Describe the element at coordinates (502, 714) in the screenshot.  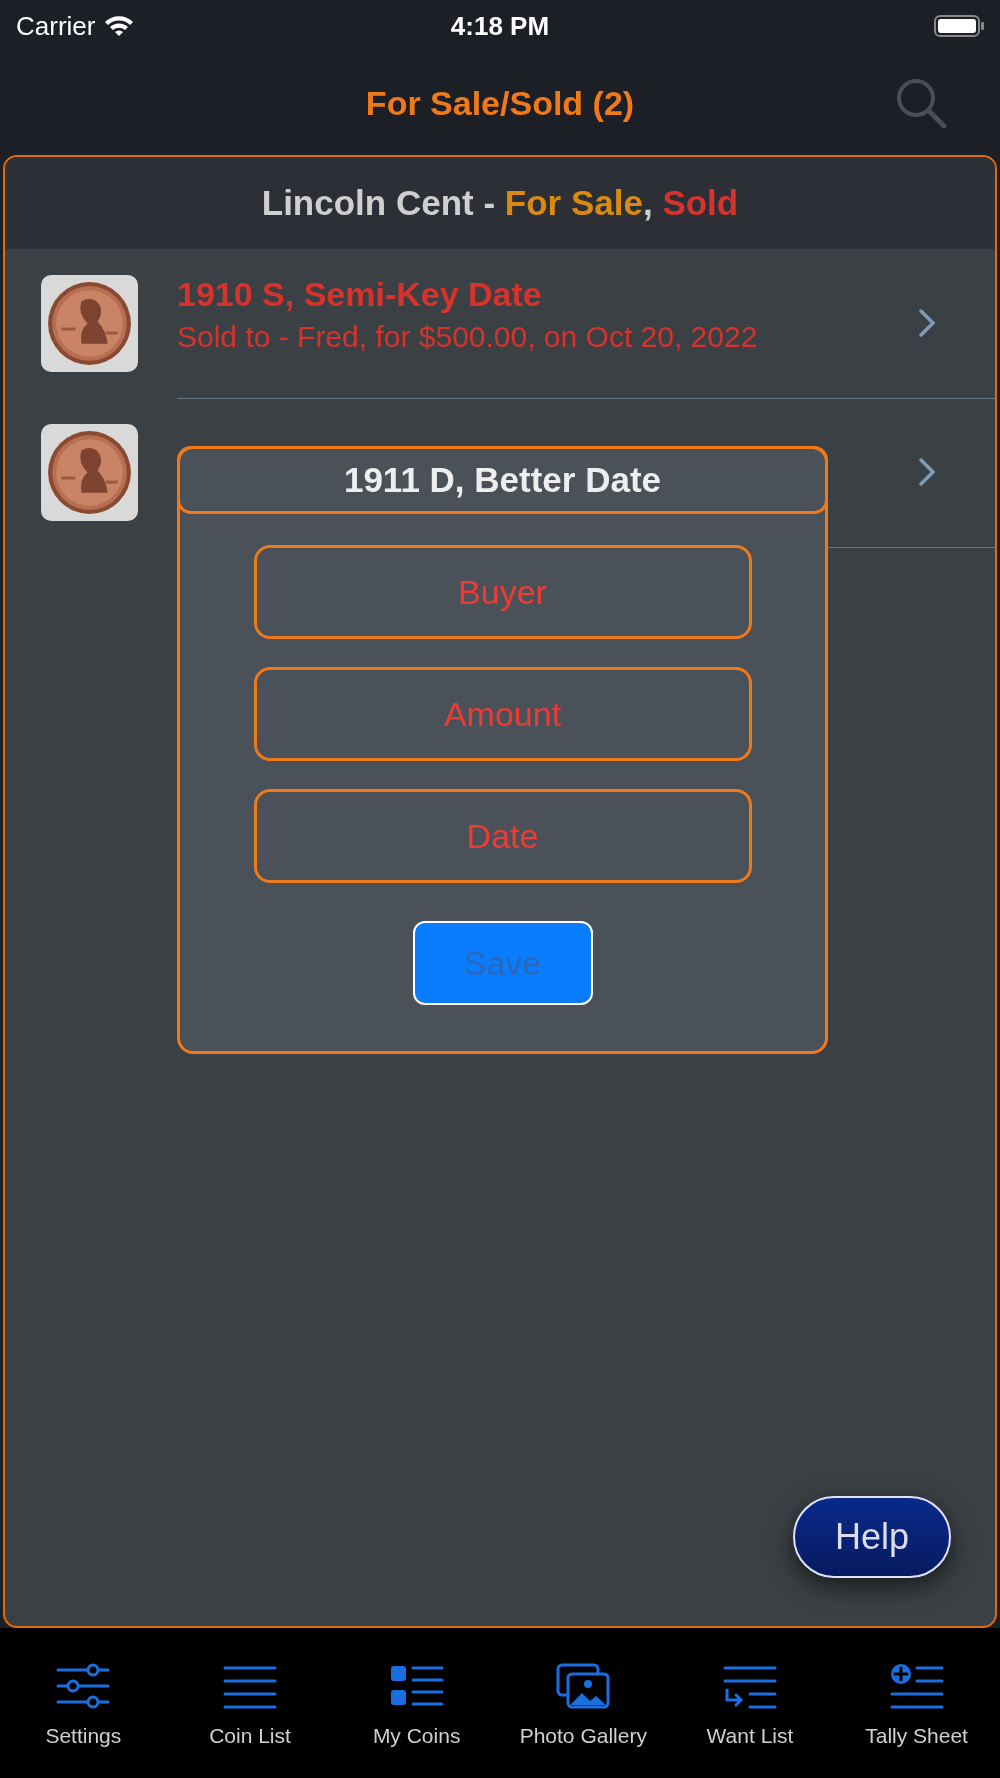
I see `input-field: Amount` at that location.